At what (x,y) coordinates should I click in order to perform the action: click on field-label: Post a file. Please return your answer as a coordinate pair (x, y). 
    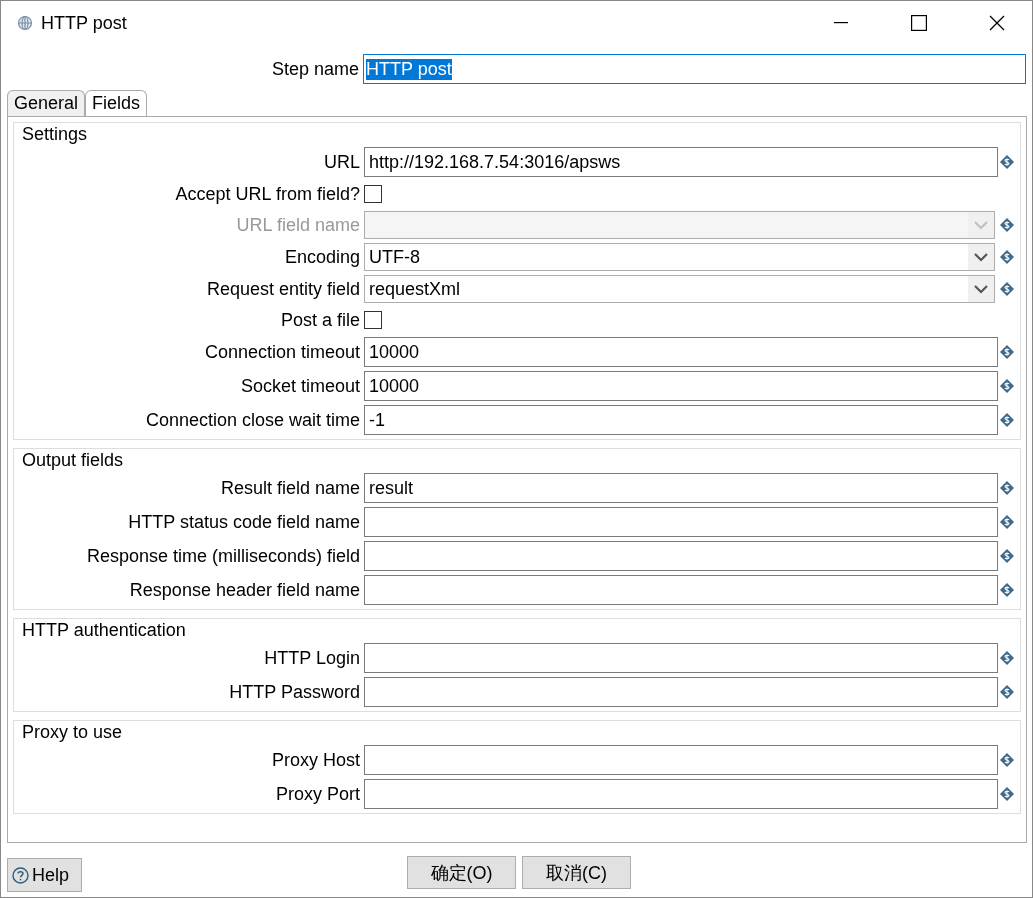
    Looking at the image, I should click on (320, 320).